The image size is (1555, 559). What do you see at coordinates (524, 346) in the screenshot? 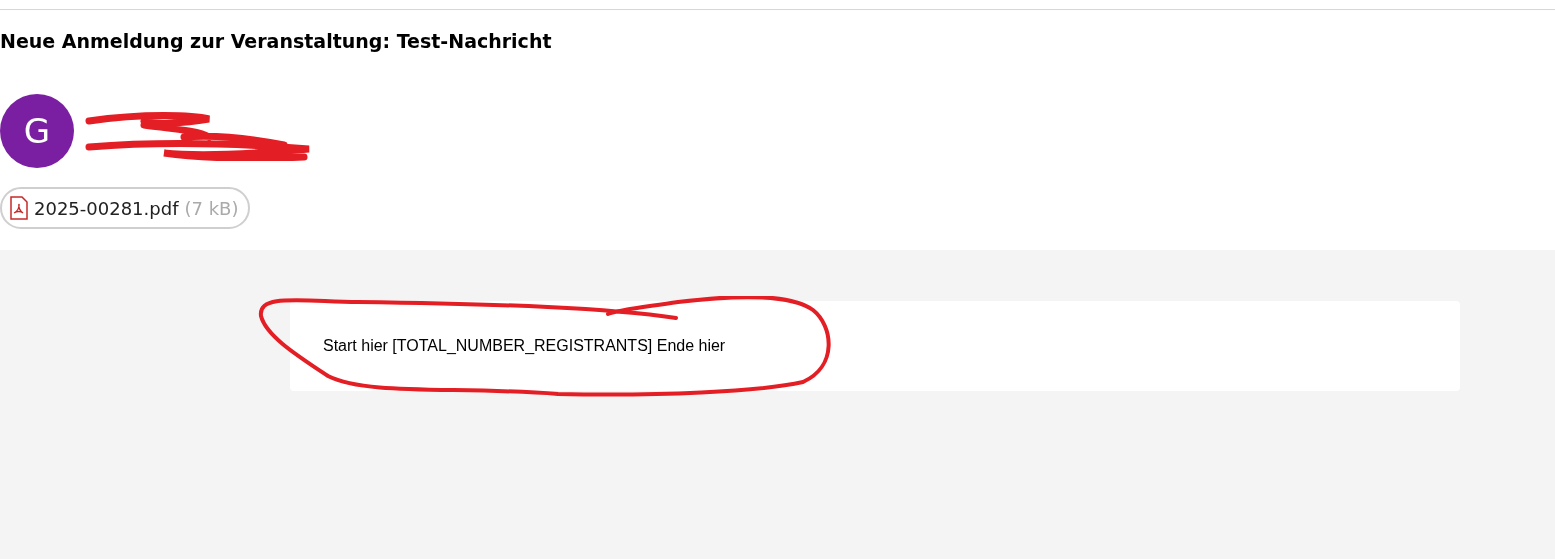
I see `message-text: Start hier [TOTAL_NUMBER_REGISTRANTS] Ende hier` at bounding box center [524, 346].